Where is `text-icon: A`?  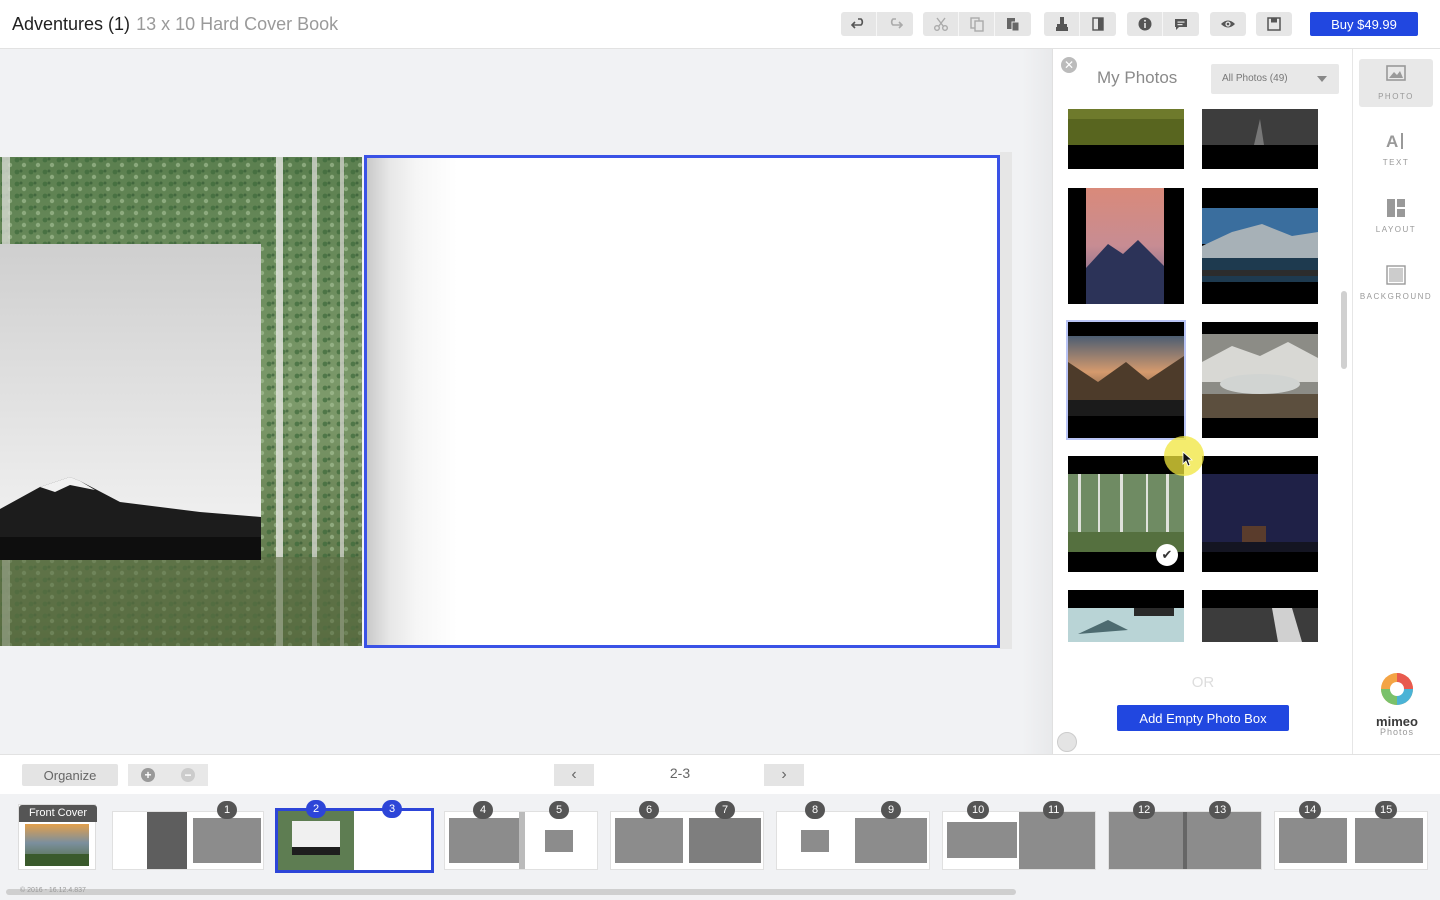 text-icon: A is located at coordinates (1394, 141).